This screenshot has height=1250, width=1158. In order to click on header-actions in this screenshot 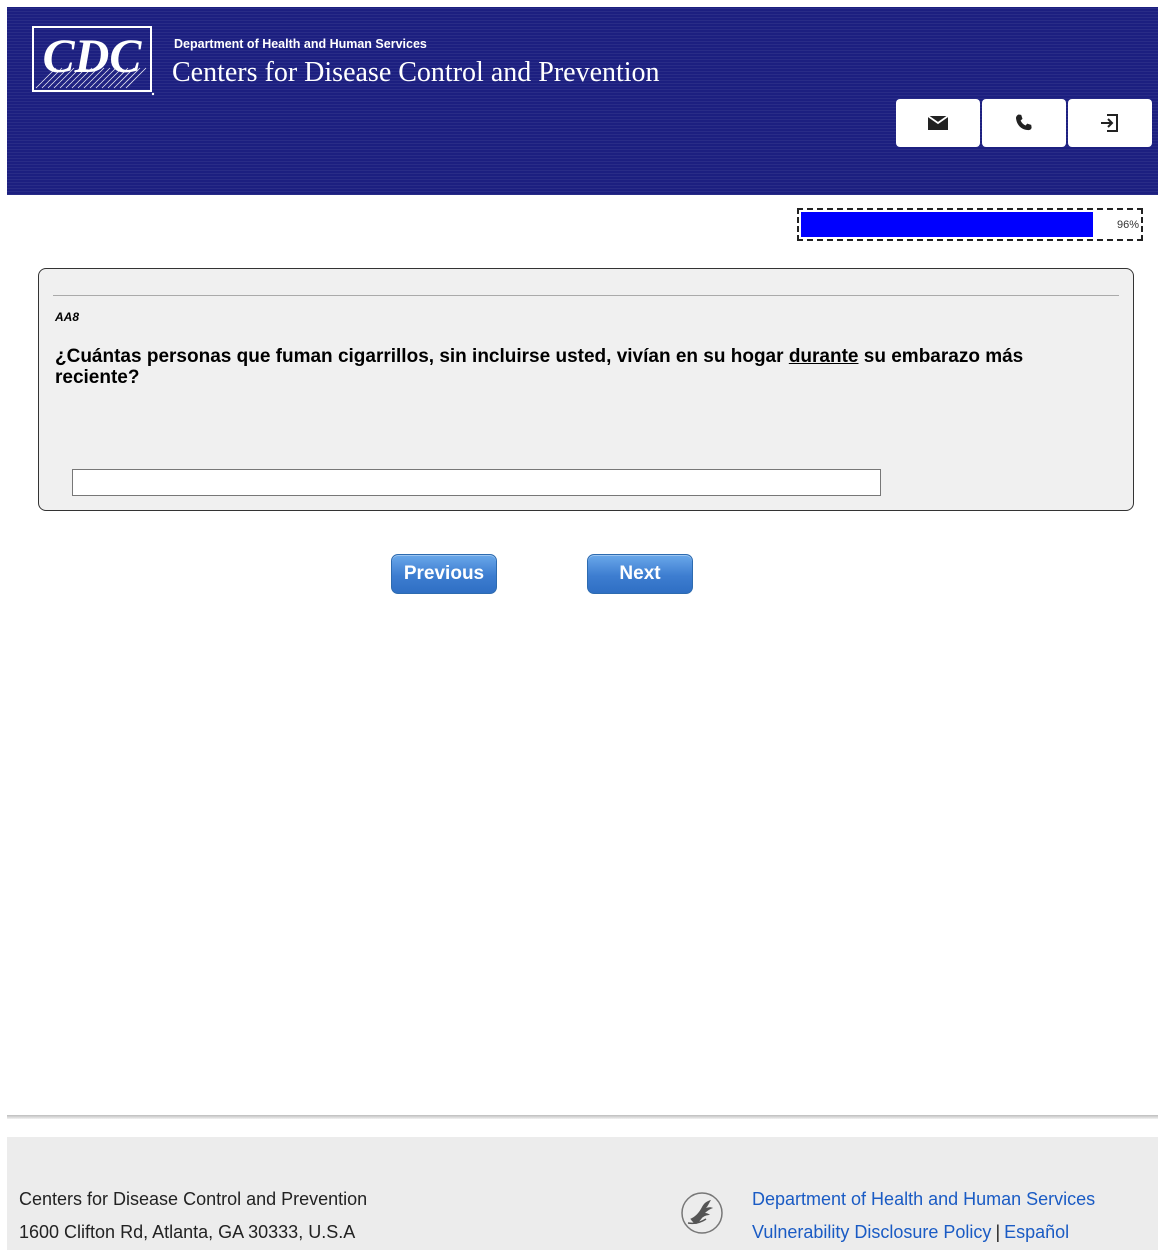, I will do `click(1024, 123)`.